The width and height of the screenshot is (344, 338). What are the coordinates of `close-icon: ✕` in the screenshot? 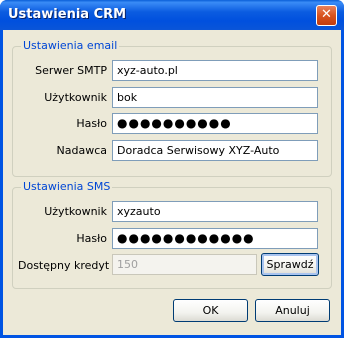 It's located at (326, 14).